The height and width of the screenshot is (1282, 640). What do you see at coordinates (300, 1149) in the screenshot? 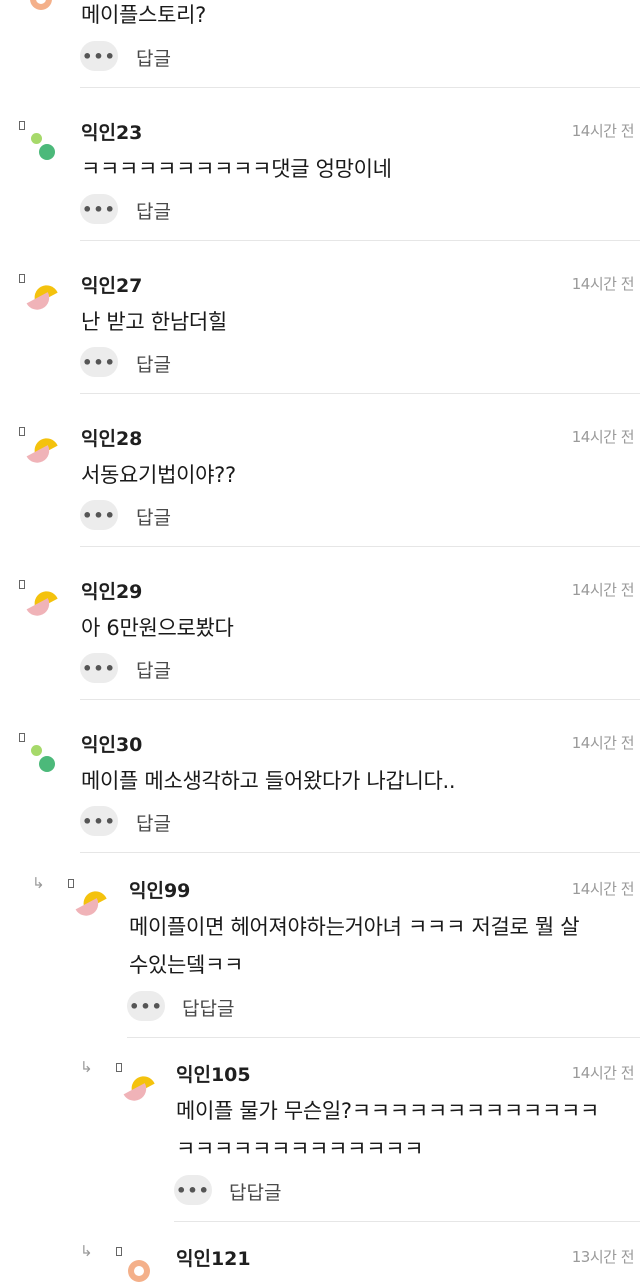
I see `comment-body-line2: ㅋㅋㅋㅋㅋㅋㅋㅋㅋㅋㅋㅋㅋ` at bounding box center [300, 1149].